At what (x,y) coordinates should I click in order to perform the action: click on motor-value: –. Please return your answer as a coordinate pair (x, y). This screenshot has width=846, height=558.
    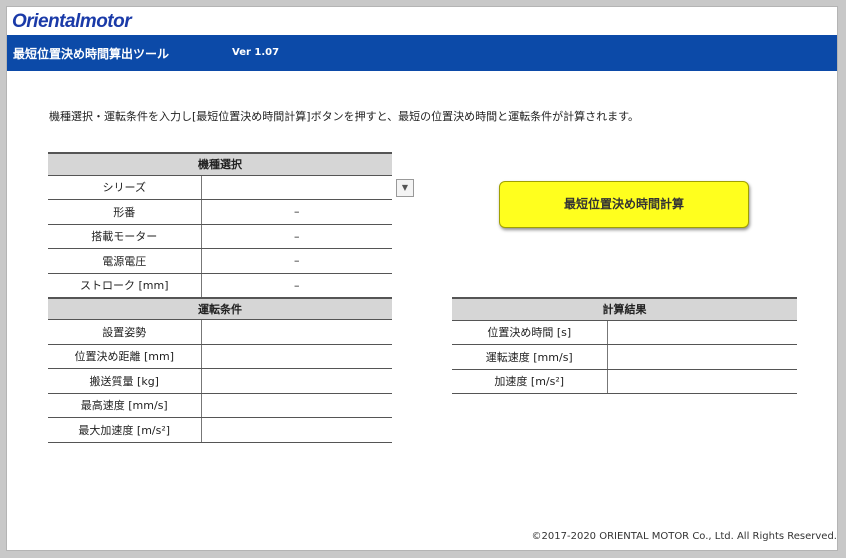
    Looking at the image, I should click on (296, 236).